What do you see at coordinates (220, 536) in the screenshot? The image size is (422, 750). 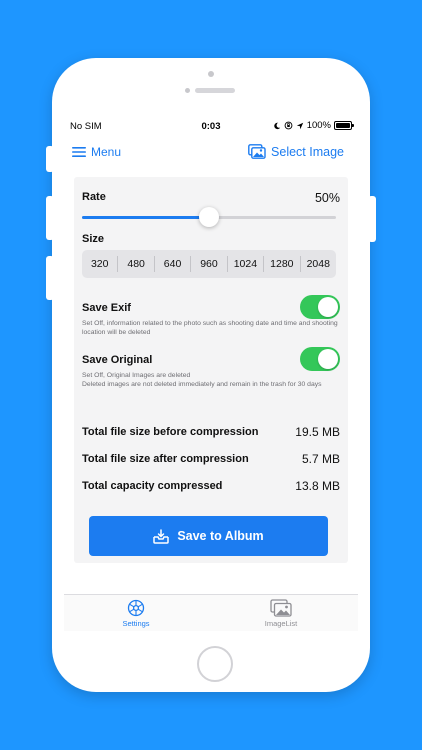 I see `save-to-album-label: Save to Album` at bounding box center [220, 536].